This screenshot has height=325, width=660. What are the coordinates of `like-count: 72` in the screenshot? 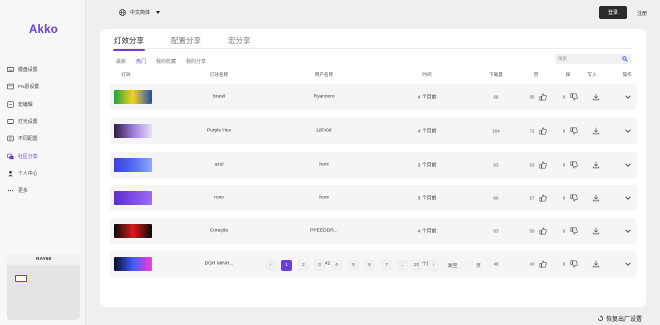 It's located at (532, 131).